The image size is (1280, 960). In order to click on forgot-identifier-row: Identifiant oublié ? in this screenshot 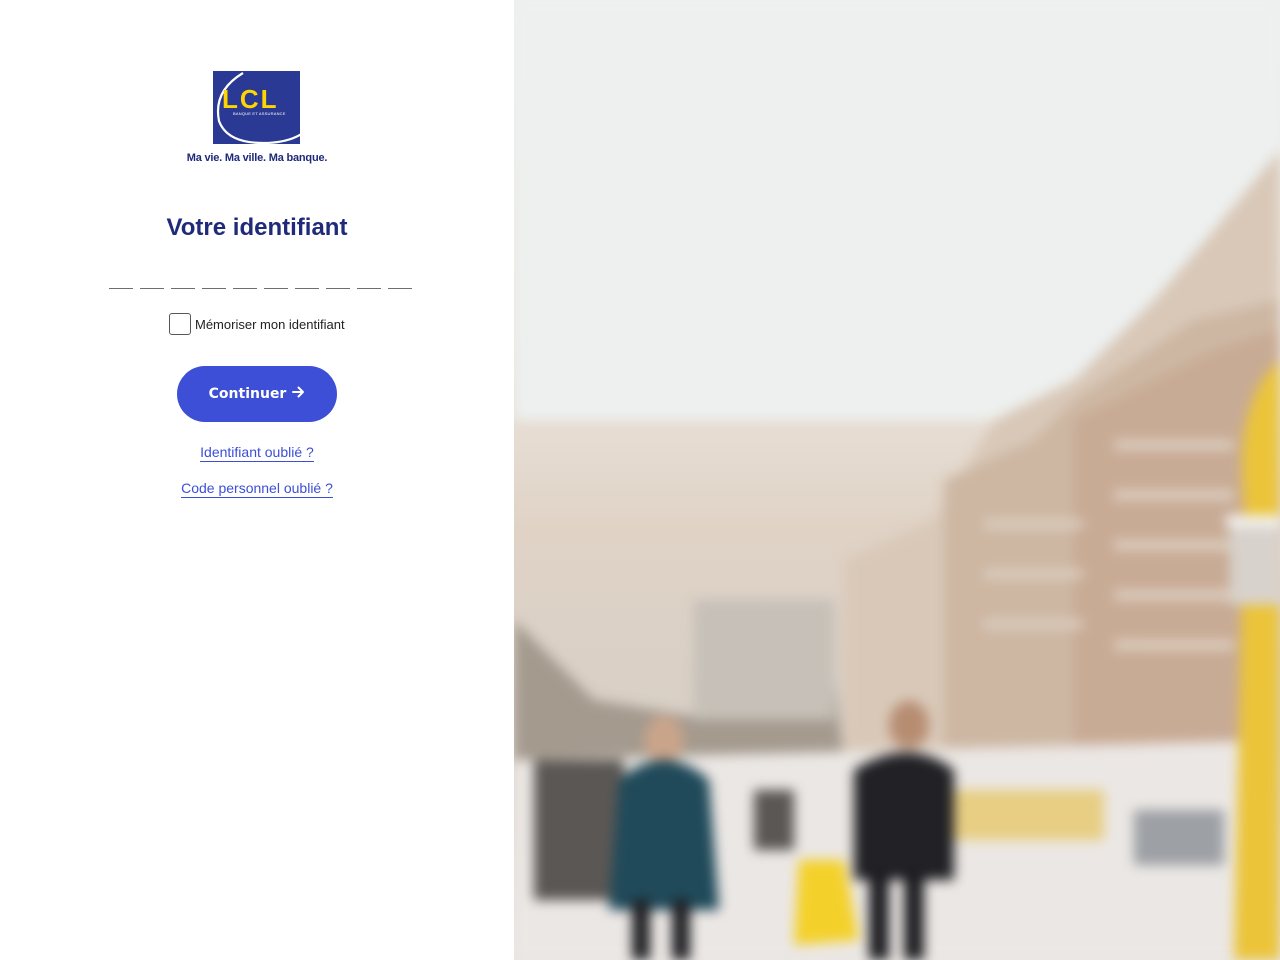, I will do `click(257, 453)`.